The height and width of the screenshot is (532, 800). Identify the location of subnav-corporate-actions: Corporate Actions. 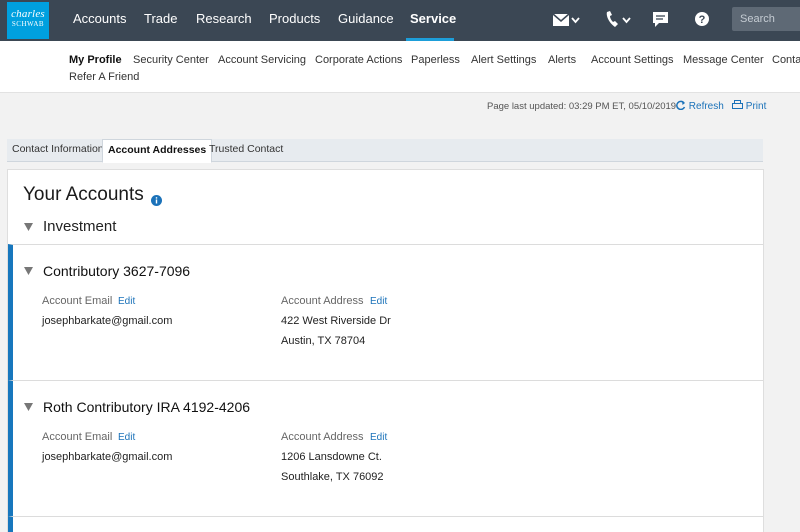
(358, 60).